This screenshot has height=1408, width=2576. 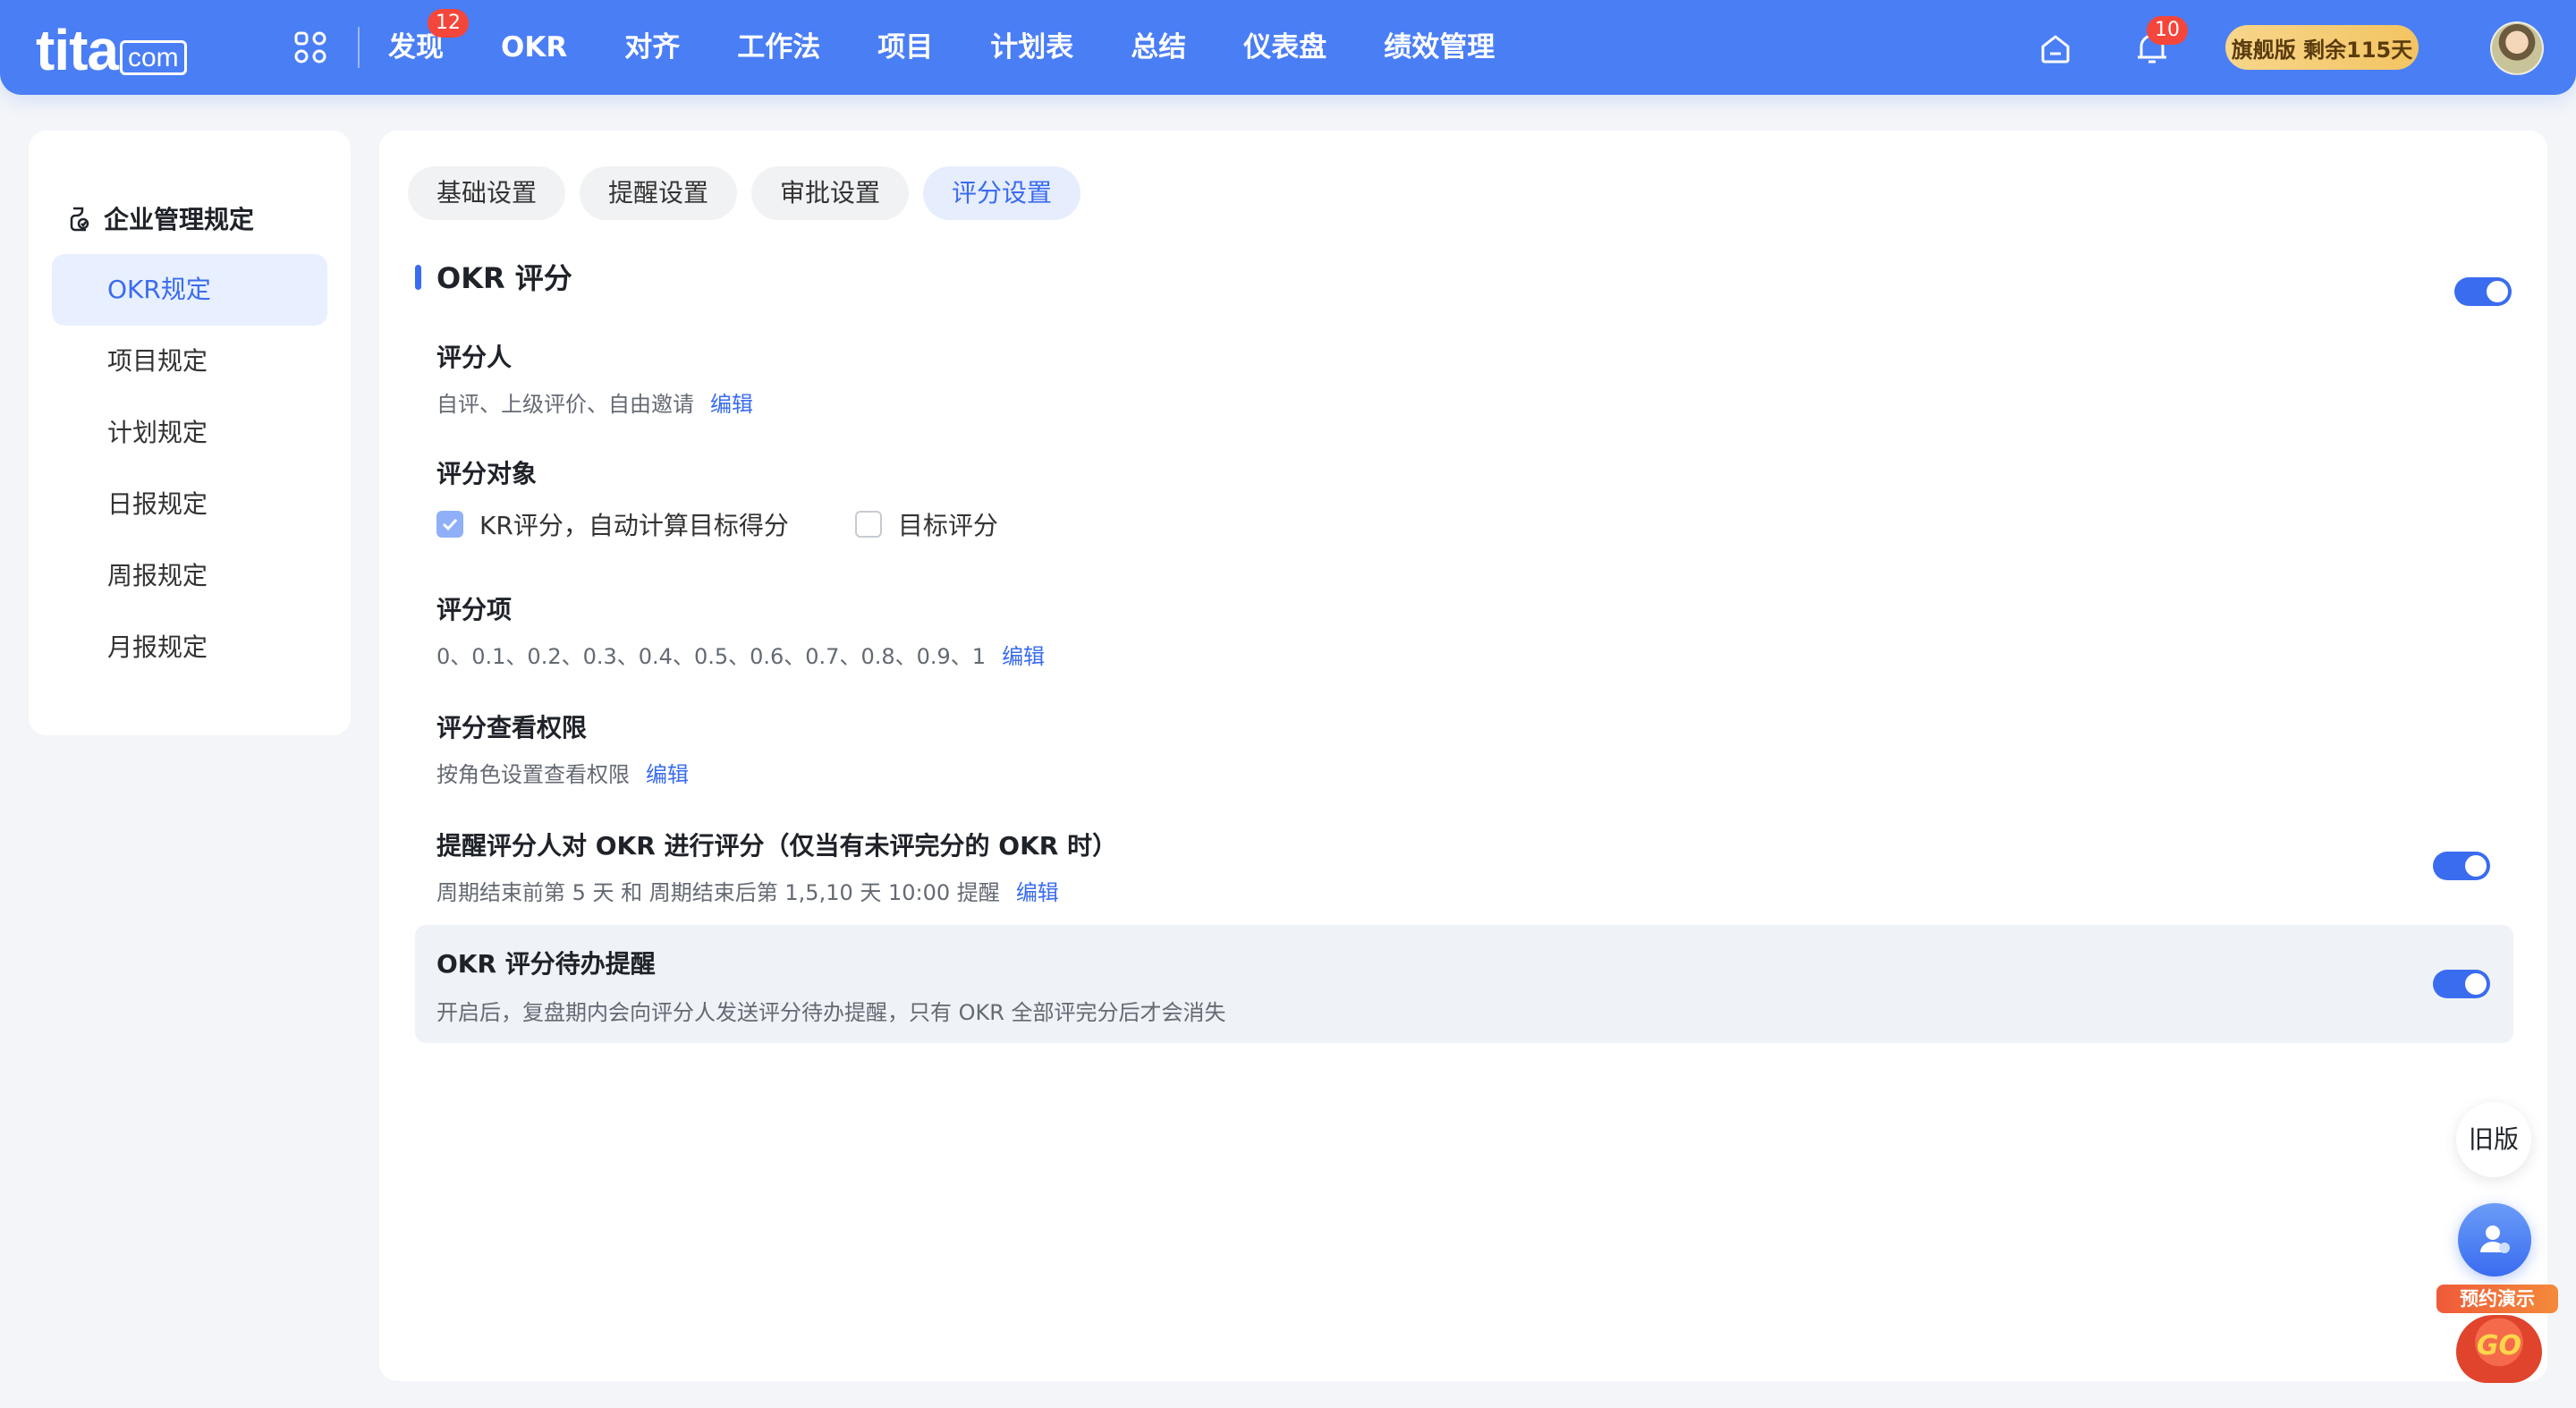 What do you see at coordinates (718, 892) in the screenshot?
I see `remind-scorer-value: 周期结束前第 5 天 和 周期结束后第 1,5,10 天 10:00 提醒` at bounding box center [718, 892].